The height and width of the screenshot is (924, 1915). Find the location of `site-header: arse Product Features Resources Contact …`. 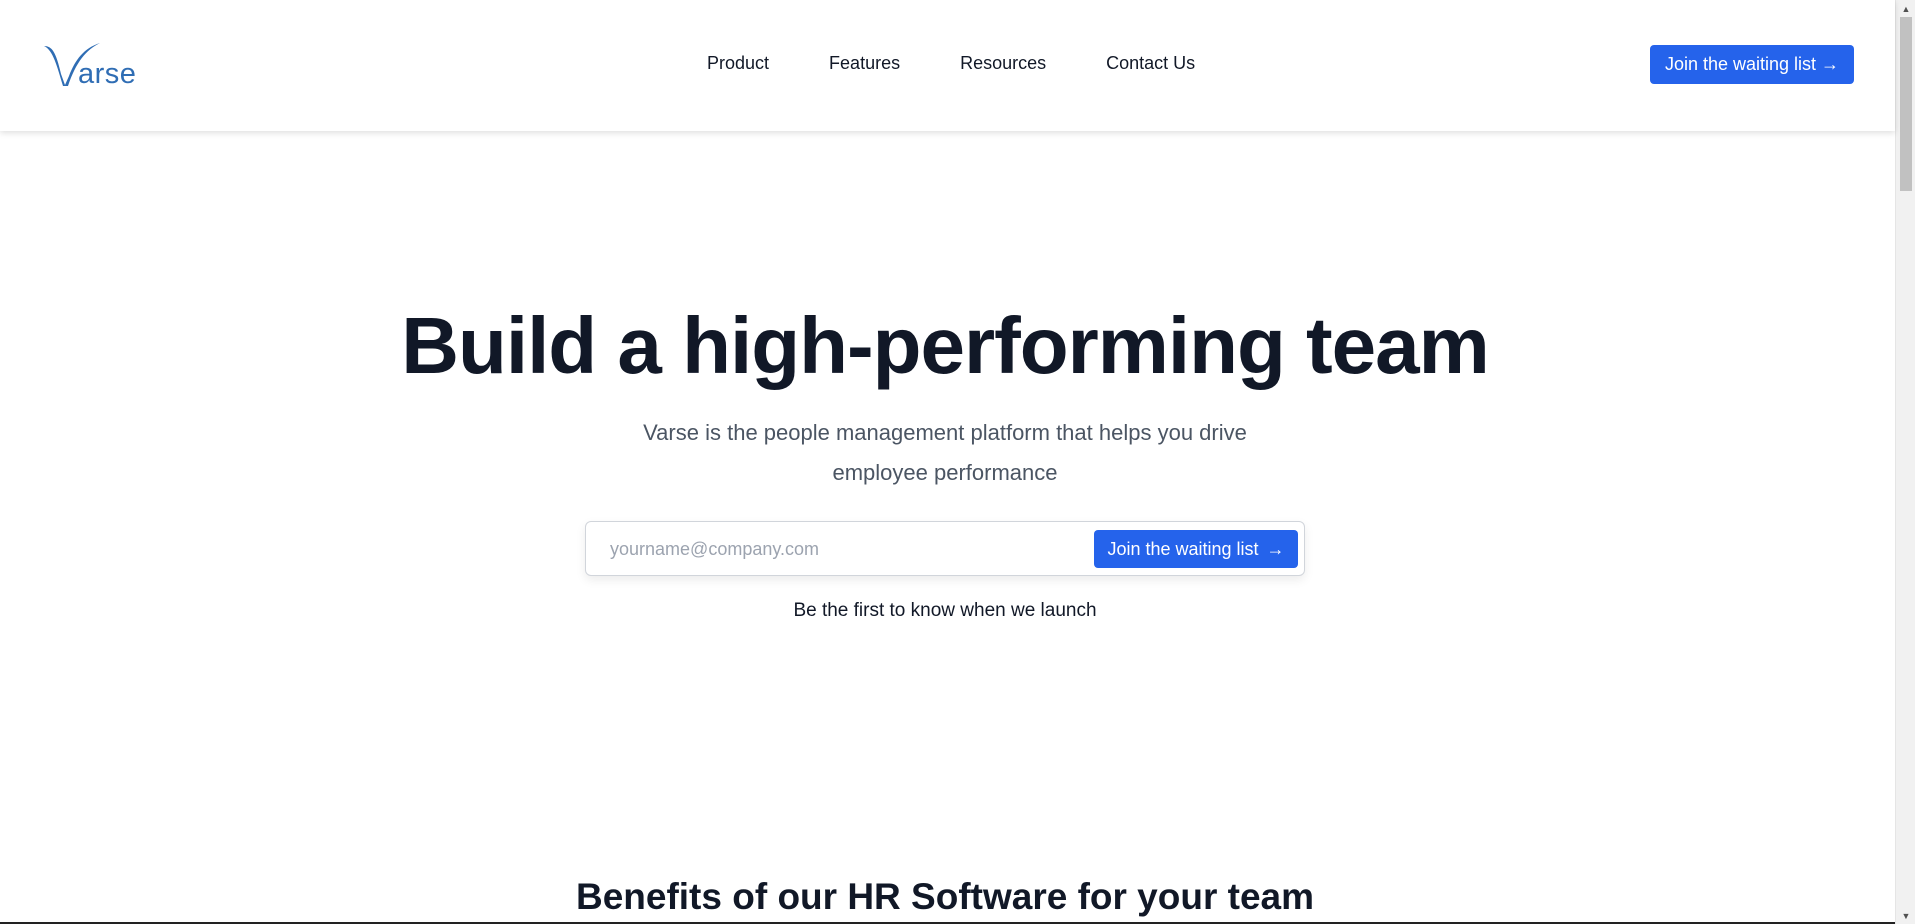

site-header: arse Product Features Resources Contact … is located at coordinates (947, 65).